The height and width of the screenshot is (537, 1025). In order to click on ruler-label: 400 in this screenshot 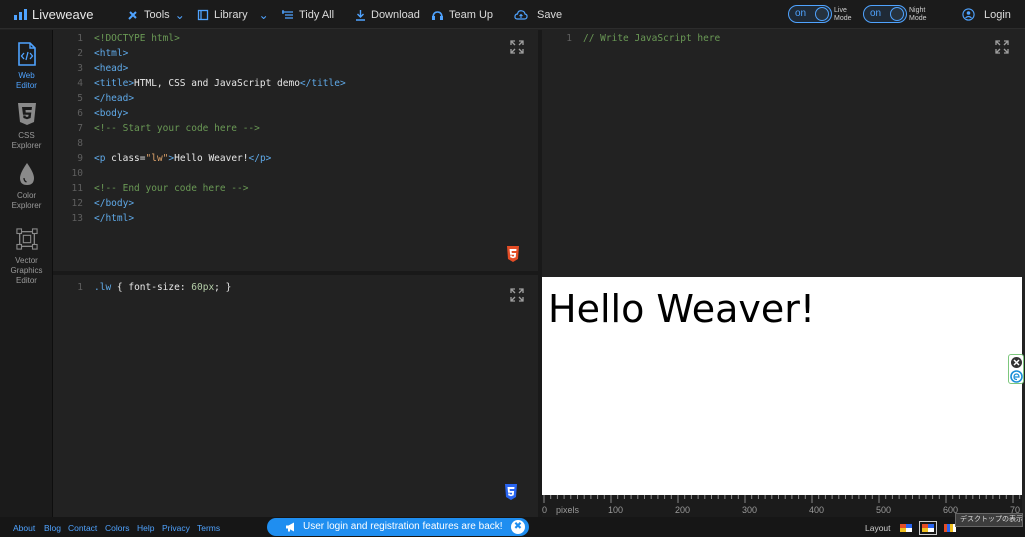, I will do `click(817, 510)`.